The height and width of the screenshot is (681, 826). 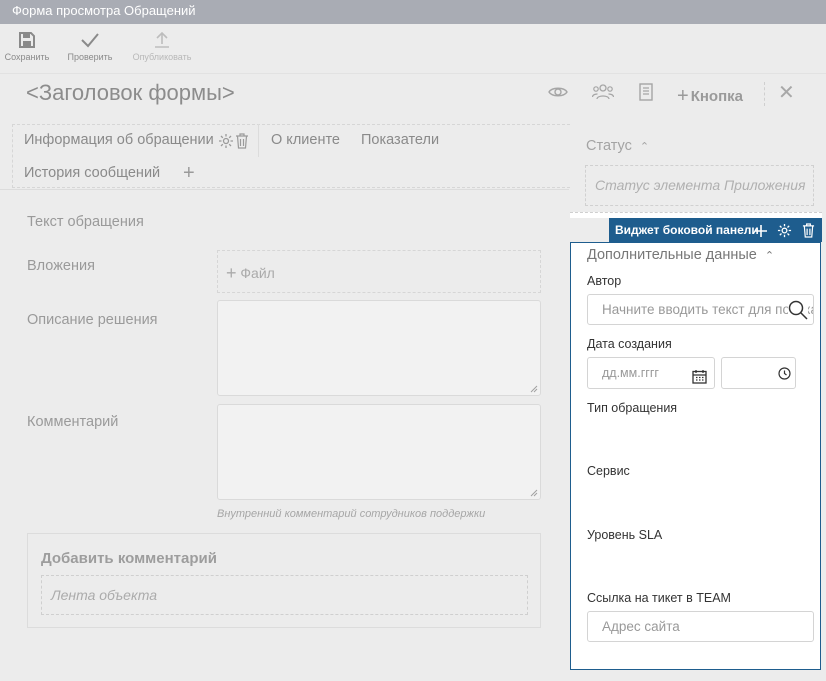 What do you see at coordinates (413, 49) in the screenshot?
I see `toolbar: Сохранить Проверить Опубликовать` at bounding box center [413, 49].